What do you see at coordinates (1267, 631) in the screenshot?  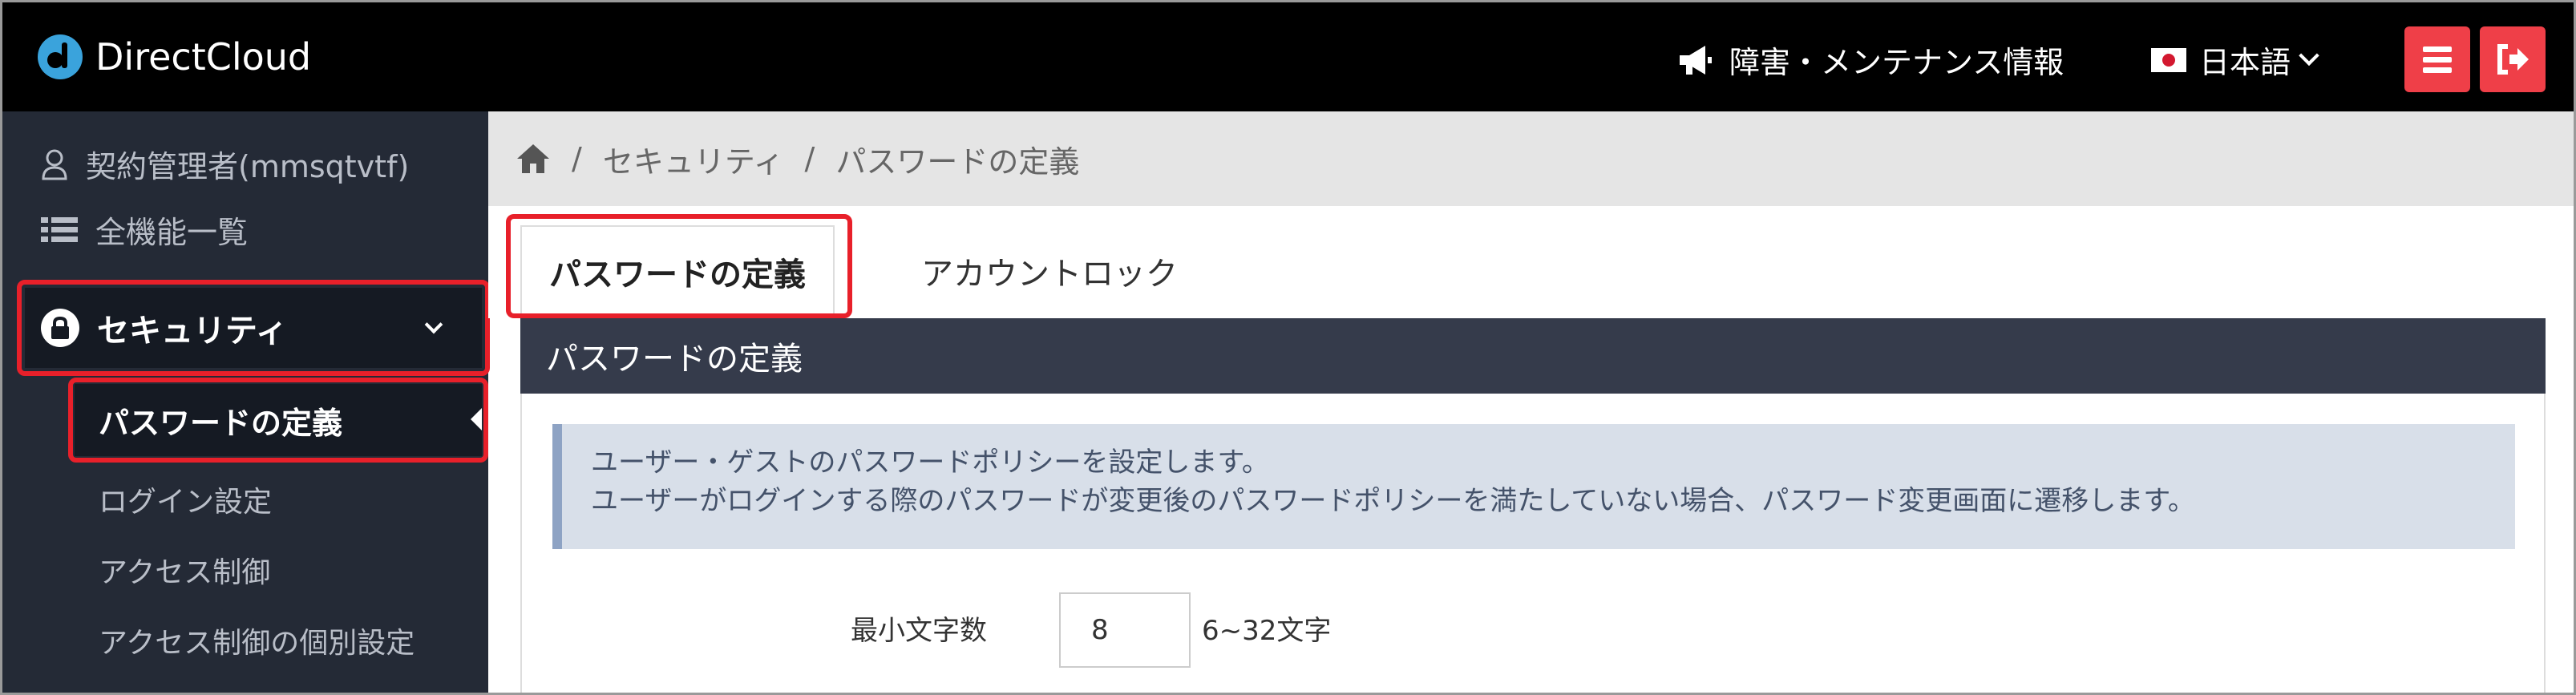 I see `min-length-hint: 6~32文字` at bounding box center [1267, 631].